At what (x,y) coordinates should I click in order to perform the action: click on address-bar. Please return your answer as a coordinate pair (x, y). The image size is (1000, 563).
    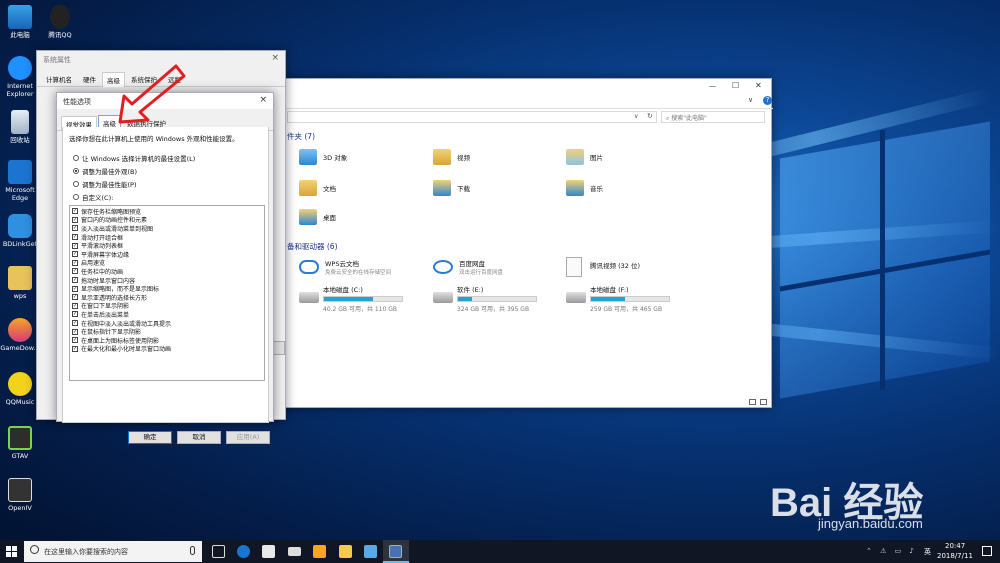
    Looking at the image, I should click on (472, 117).